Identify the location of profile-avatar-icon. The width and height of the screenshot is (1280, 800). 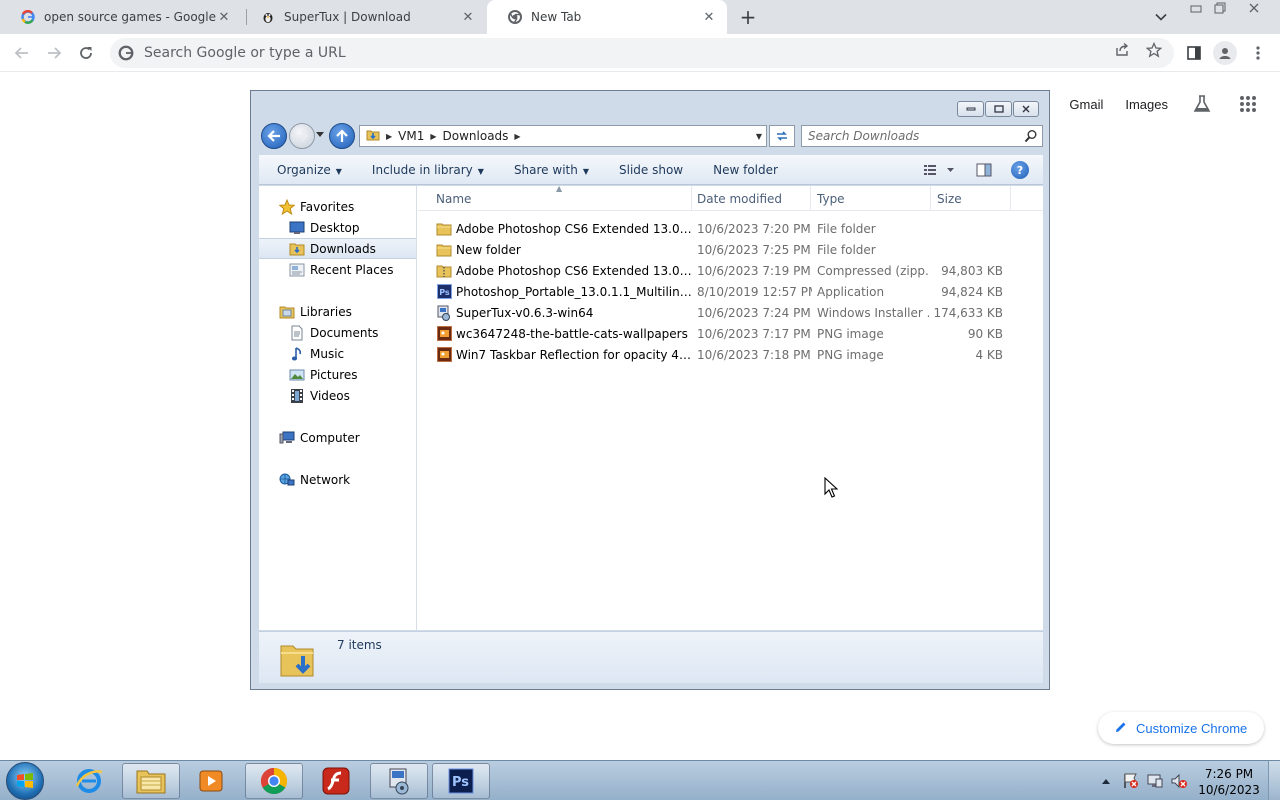
(1225, 53).